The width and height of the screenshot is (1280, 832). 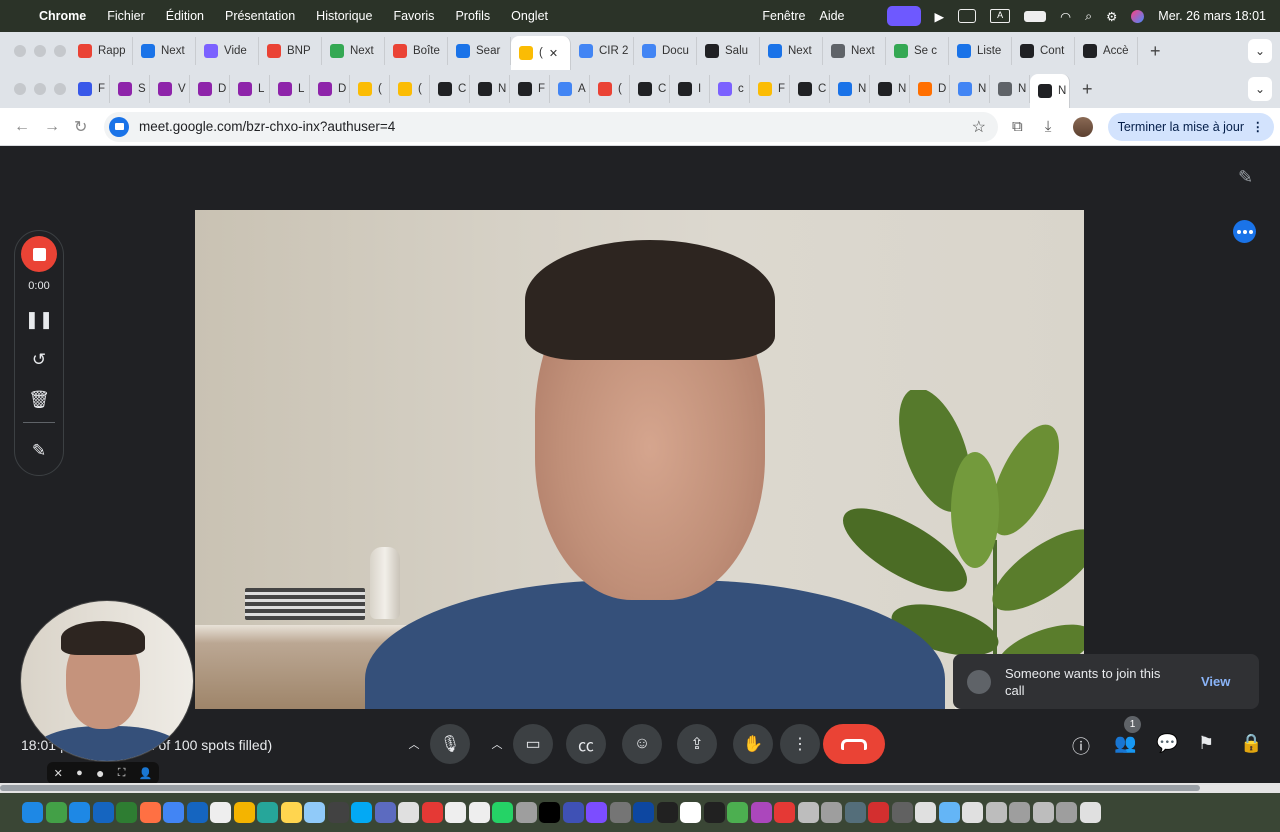 What do you see at coordinates (903, 16) in the screenshot?
I see `screen-share-status-icon` at bounding box center [903, 16].